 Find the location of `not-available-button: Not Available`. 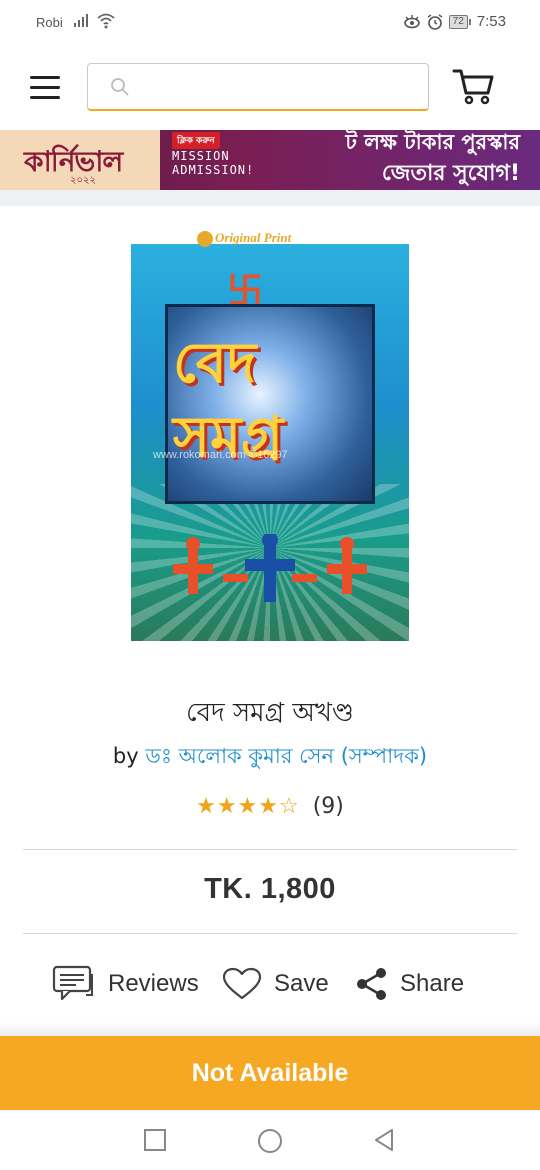

not-available-button: Not Available is located at coordinates (270, 1073).